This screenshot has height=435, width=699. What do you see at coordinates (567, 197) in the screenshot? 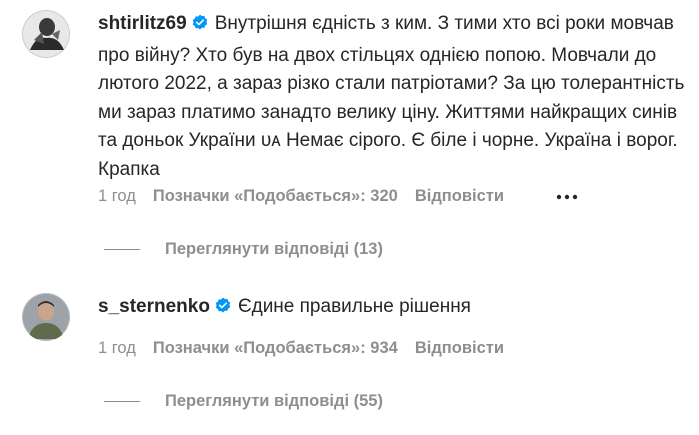
I see `more-options-icon` at bounding box center [567, 197].